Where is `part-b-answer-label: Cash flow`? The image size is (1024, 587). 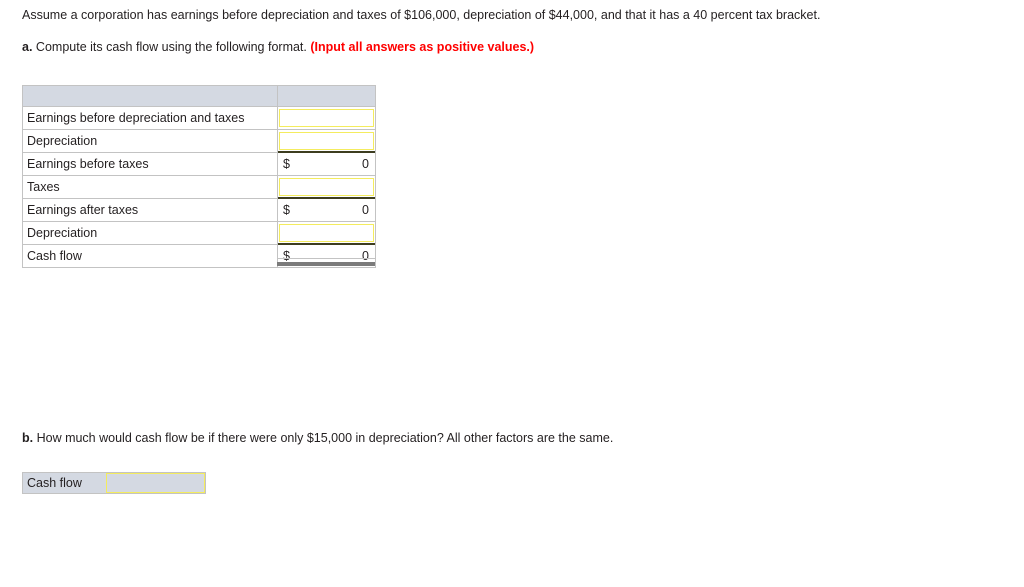
part-b-answer-label: Cash flow is located at coordinates (64, 483).